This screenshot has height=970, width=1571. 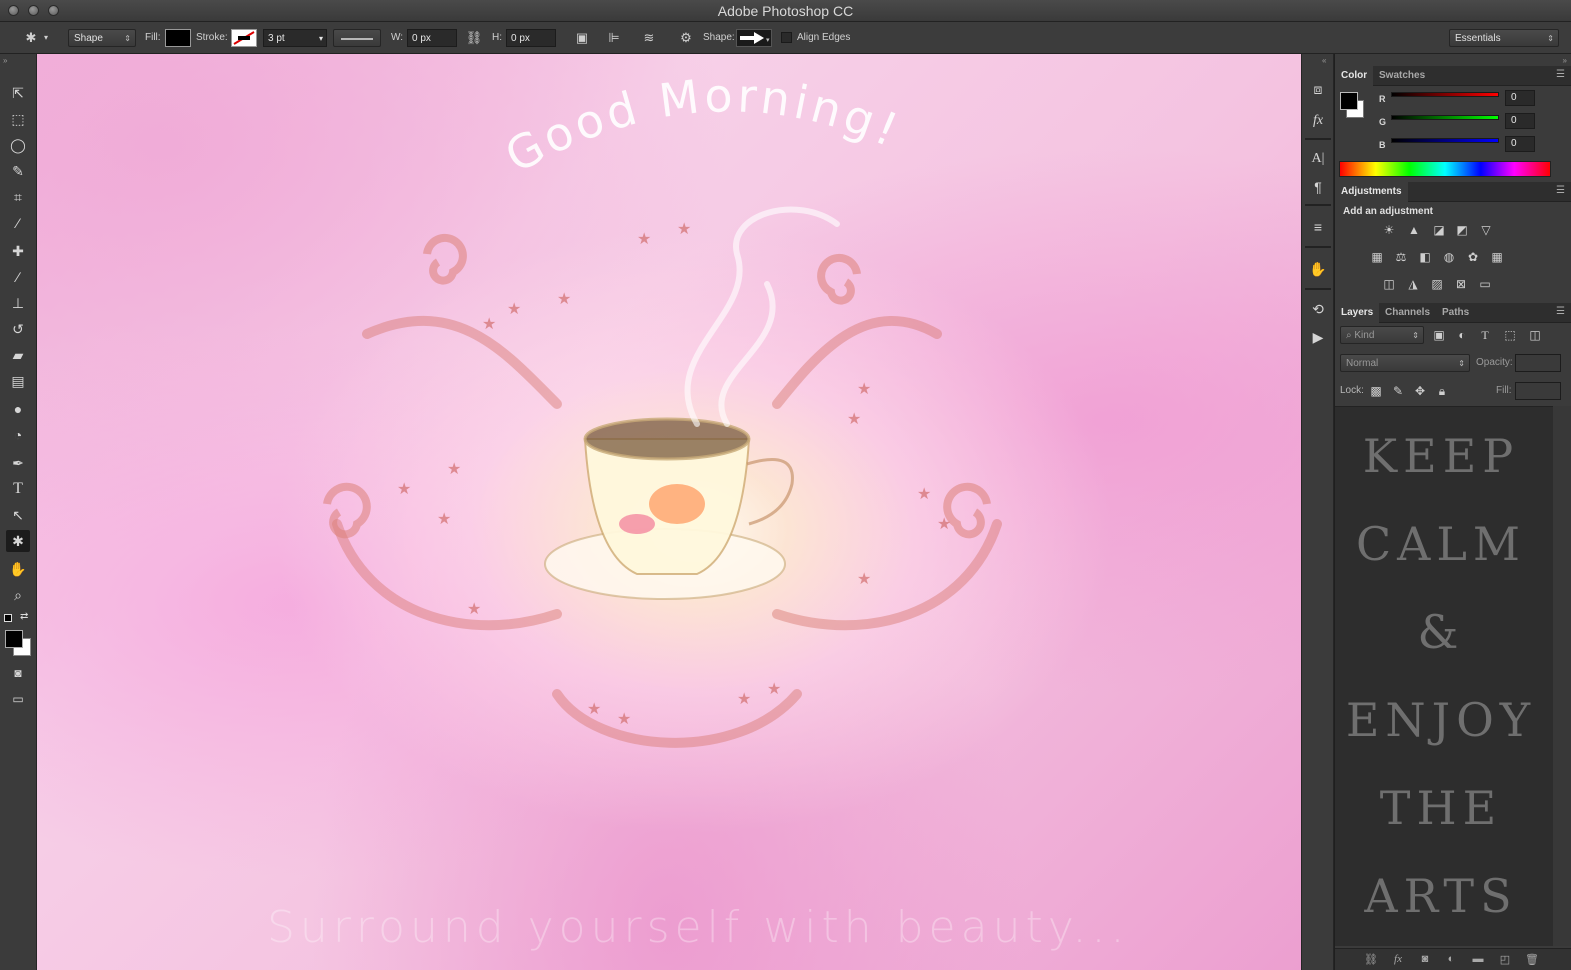 What do you see at coordinates (754, 38) in the screenshot?
I see `shape-picker: ▾` at bounding box center [754, 38].